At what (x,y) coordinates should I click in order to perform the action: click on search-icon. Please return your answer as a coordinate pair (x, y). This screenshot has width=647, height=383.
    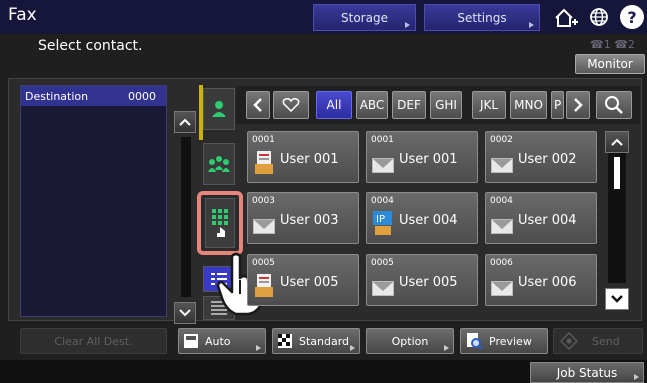
    Looking at the image, I should click on (614, 105).